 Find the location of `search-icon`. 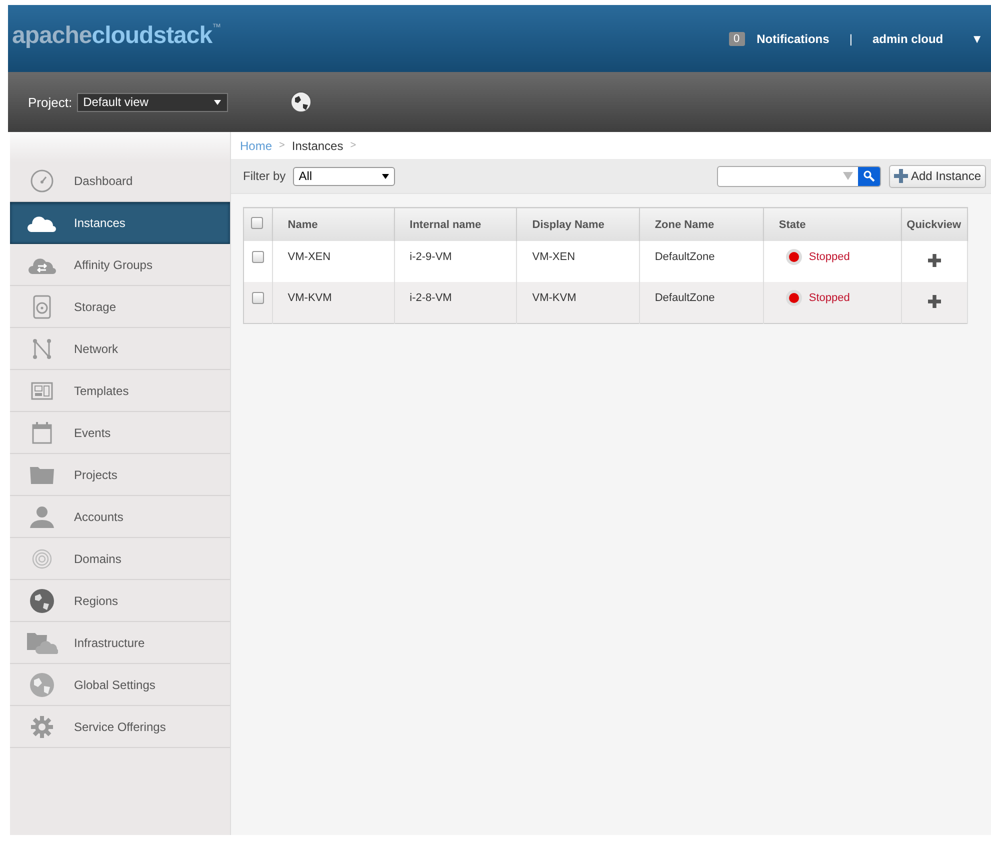

search-icon is located at coordinates (868, 176).